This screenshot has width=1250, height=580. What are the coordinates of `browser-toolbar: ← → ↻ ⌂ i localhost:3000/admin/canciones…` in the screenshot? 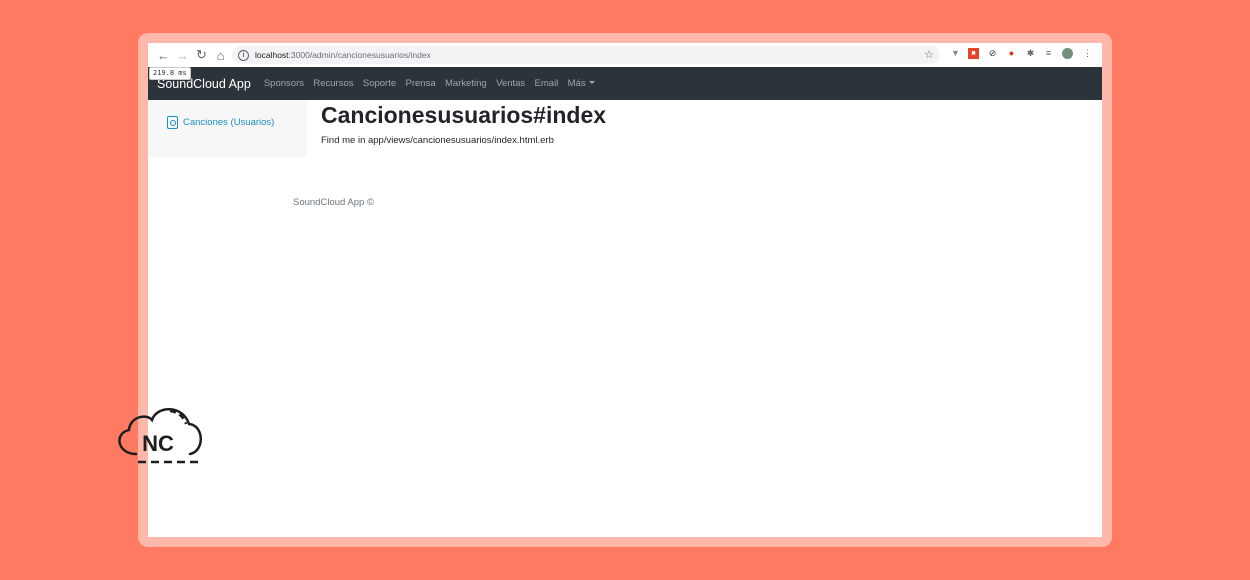 It's located at (625, 55).